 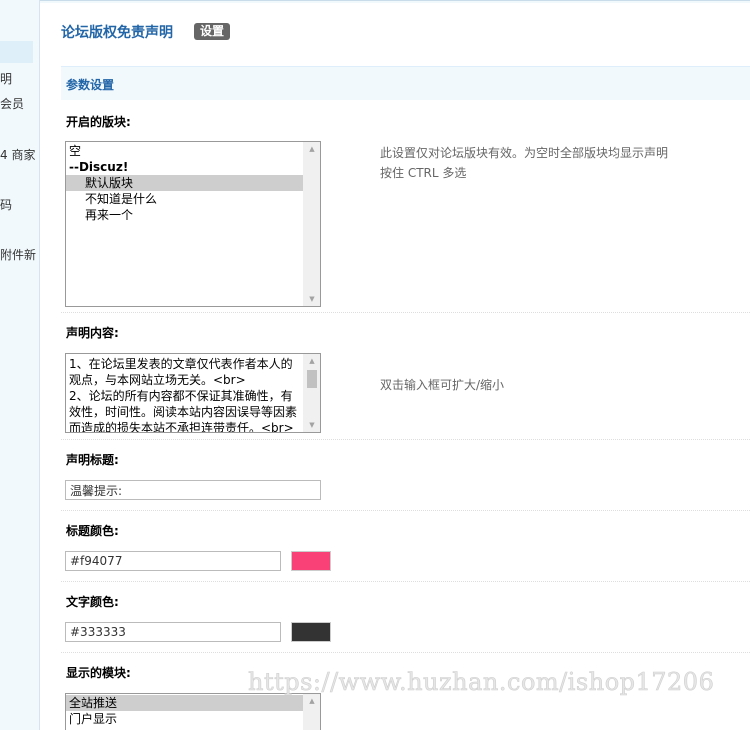 What do you see at coordinates (524, 153) in the screenshot?
I see `forums-hint-line1: 此设置仅对论坛版块有效。为空时全部版块均显示声明` at bounding box center [524, 153].